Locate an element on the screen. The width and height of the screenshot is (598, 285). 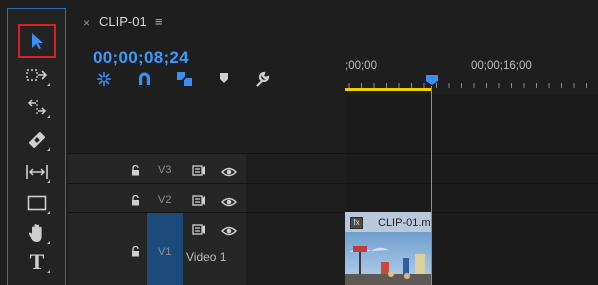
track-select-tool is located at coordinates (37, 75).